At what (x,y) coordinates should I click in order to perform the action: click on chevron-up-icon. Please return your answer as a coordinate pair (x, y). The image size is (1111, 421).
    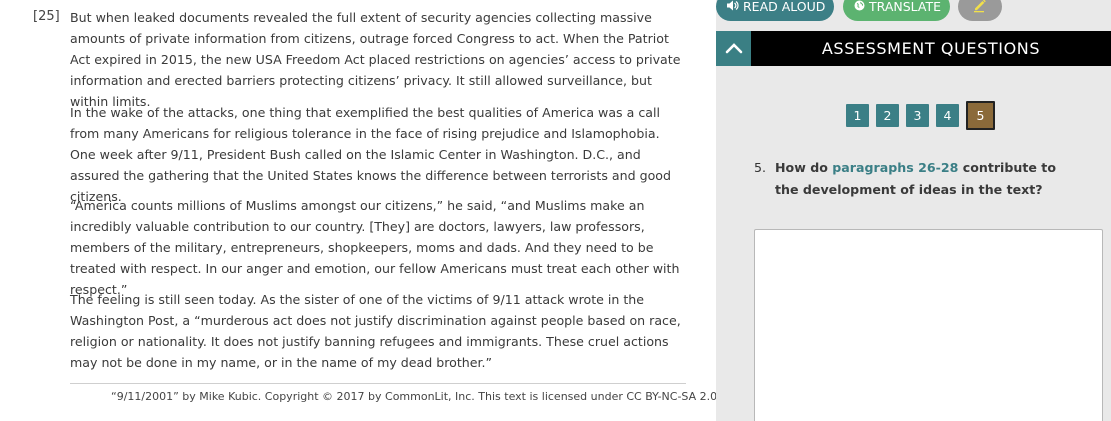
    Looking at the image, I should click on (734, 48).